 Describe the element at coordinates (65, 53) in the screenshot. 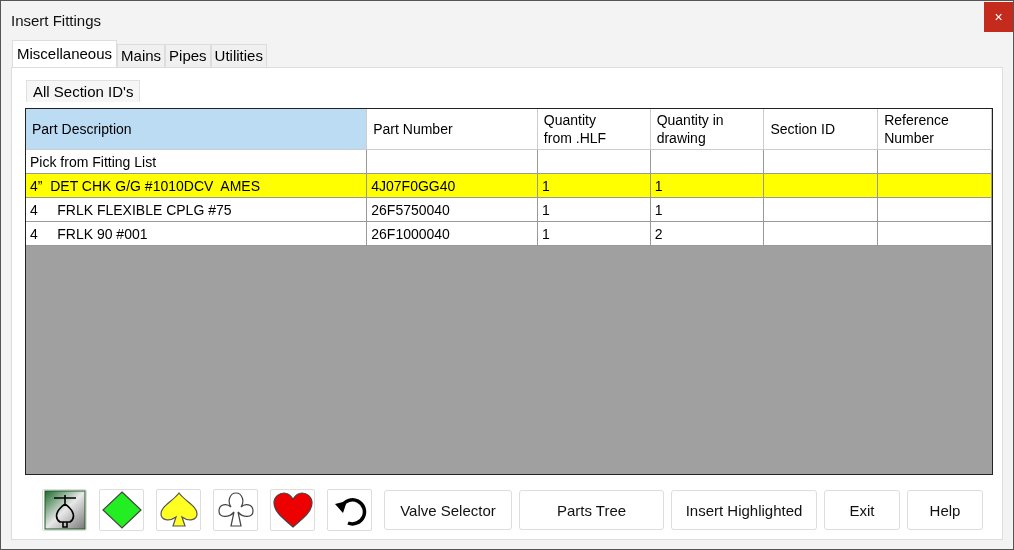

I see `tab: Miscellaneous` at that location.